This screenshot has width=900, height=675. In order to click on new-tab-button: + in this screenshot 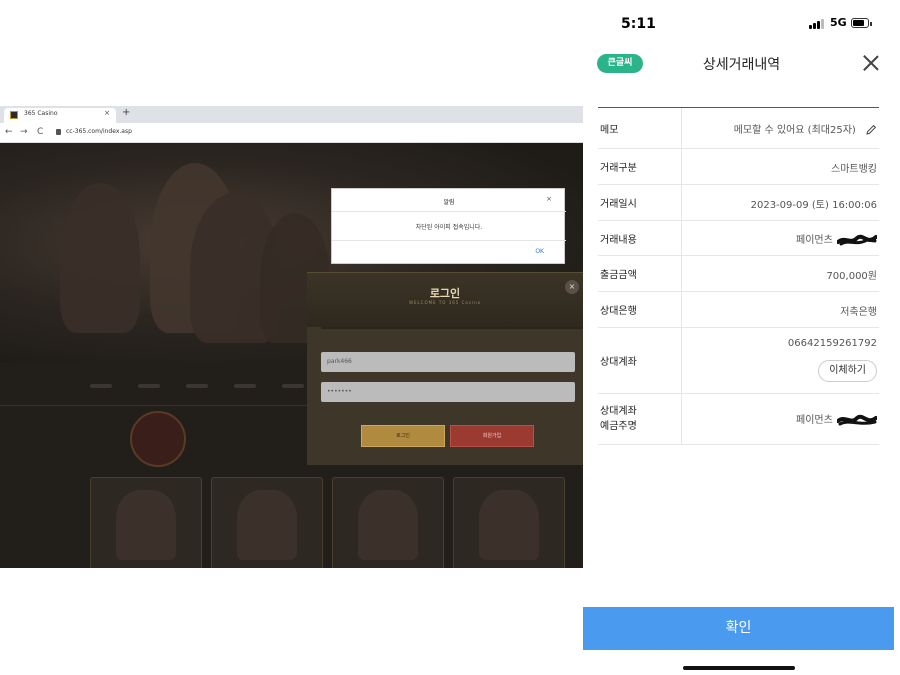, I will do `click(126, 112)`.